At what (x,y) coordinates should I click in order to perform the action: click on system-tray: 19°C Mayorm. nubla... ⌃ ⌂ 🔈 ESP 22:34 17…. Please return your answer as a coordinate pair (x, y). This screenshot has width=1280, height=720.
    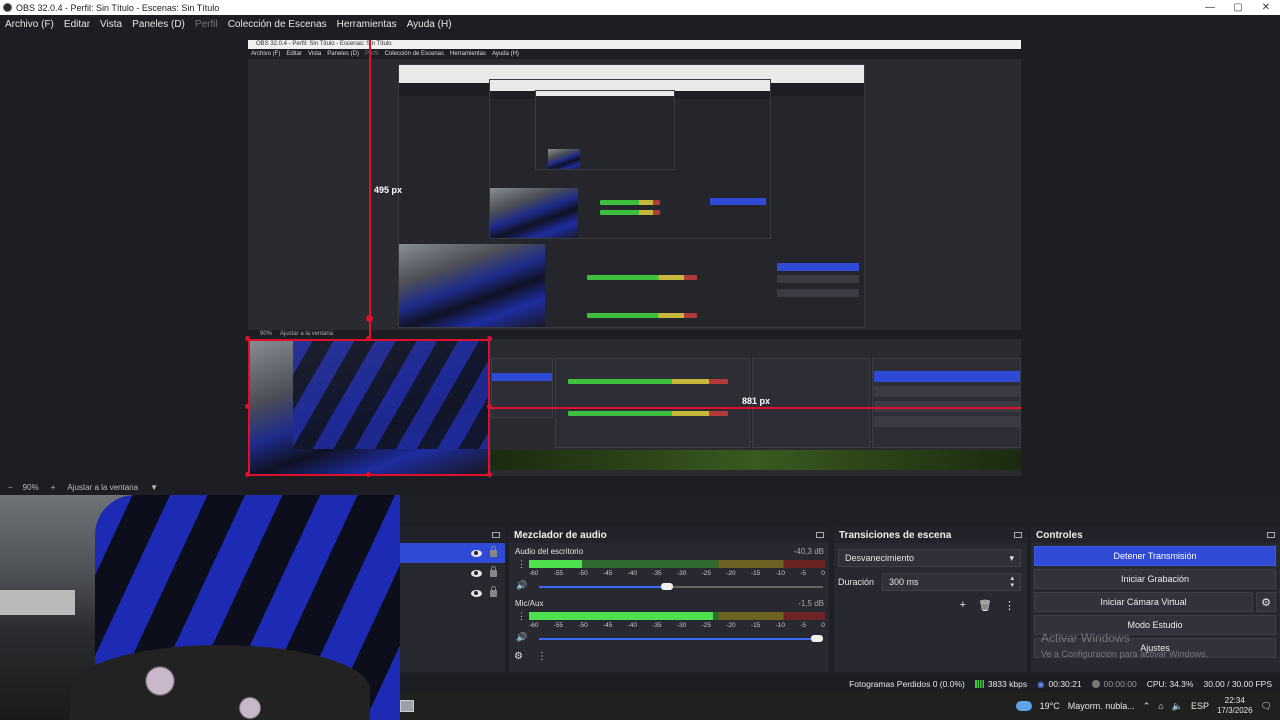
    Looking at the image, I should click on (1147, 706).